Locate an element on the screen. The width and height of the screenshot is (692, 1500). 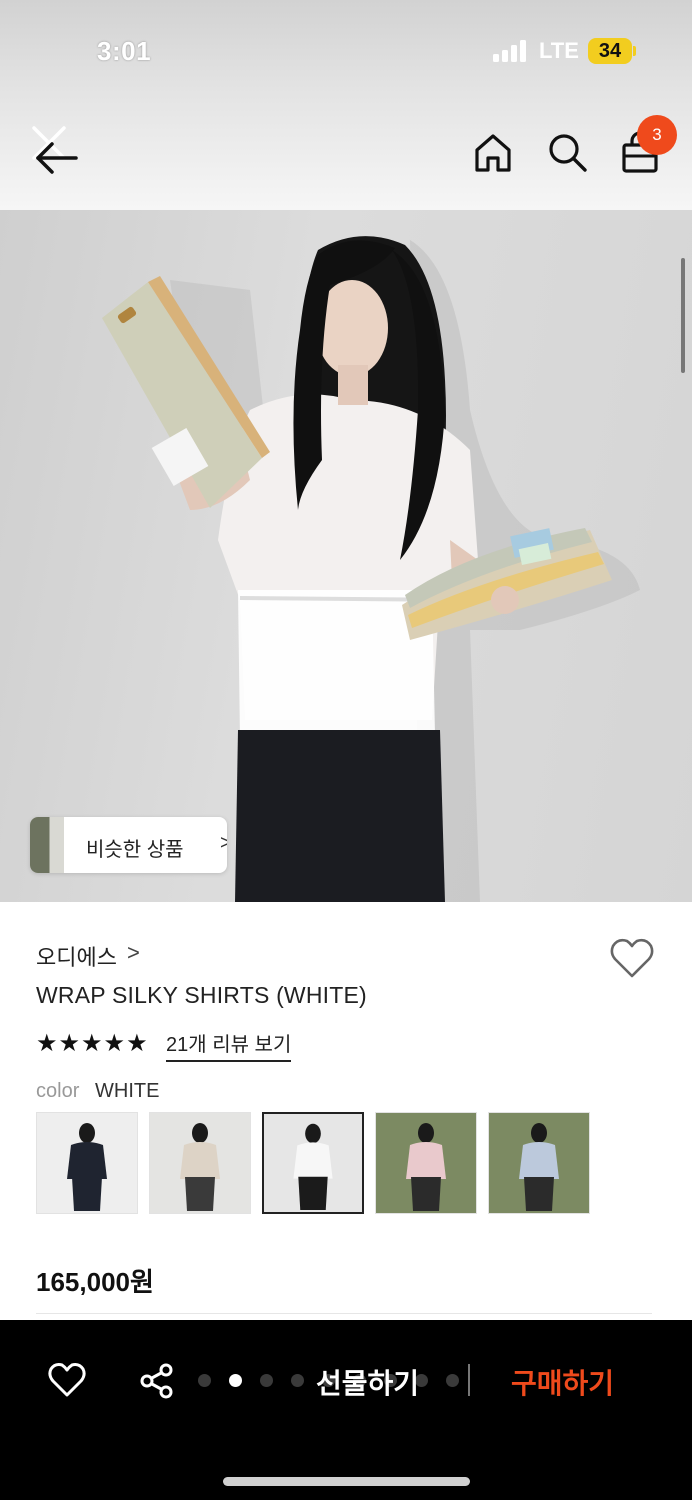
bottom-action-bar is located at coordinates (346, 1410).